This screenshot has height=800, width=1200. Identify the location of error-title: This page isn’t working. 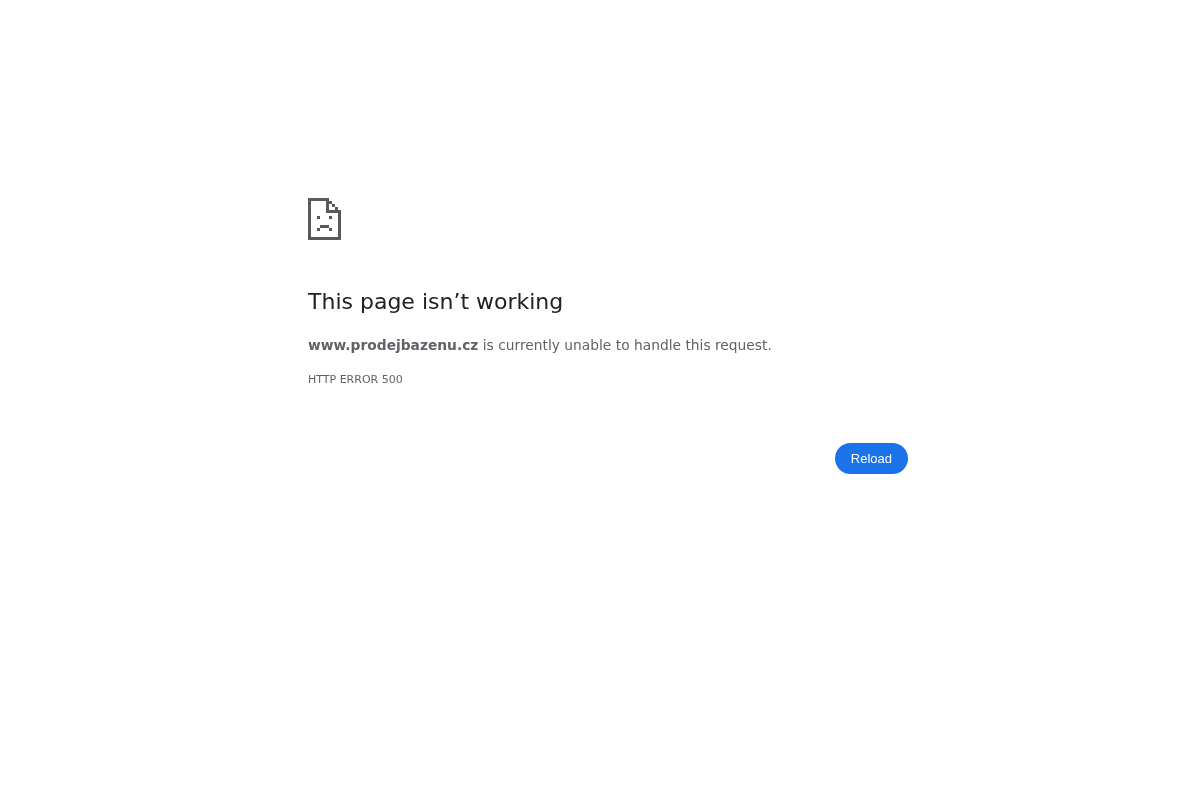
(436, 302).